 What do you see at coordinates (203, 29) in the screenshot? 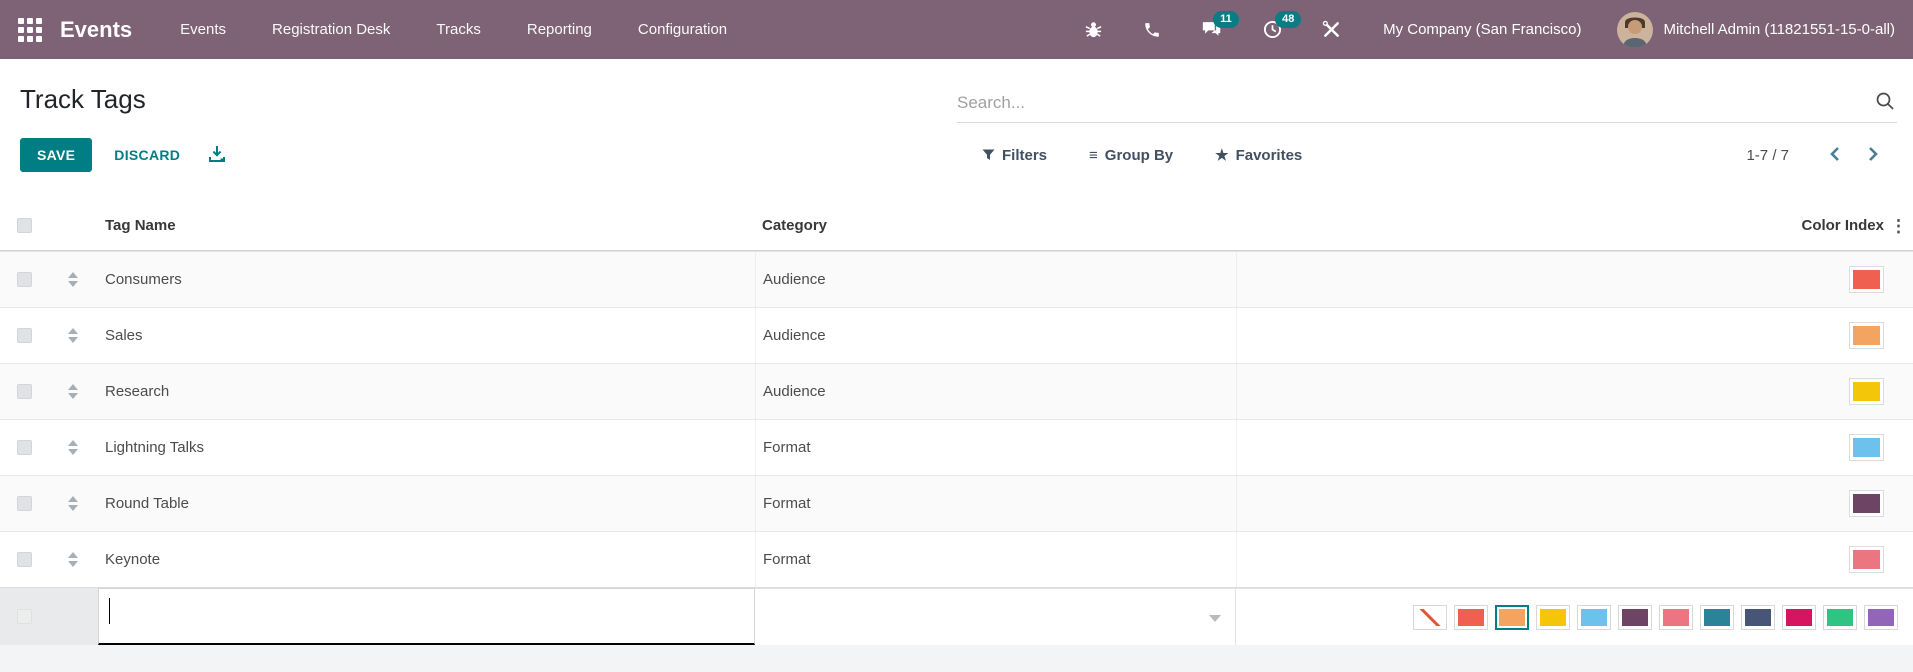
I see `nav-item-events: Events` at bounding box center [203, 29].